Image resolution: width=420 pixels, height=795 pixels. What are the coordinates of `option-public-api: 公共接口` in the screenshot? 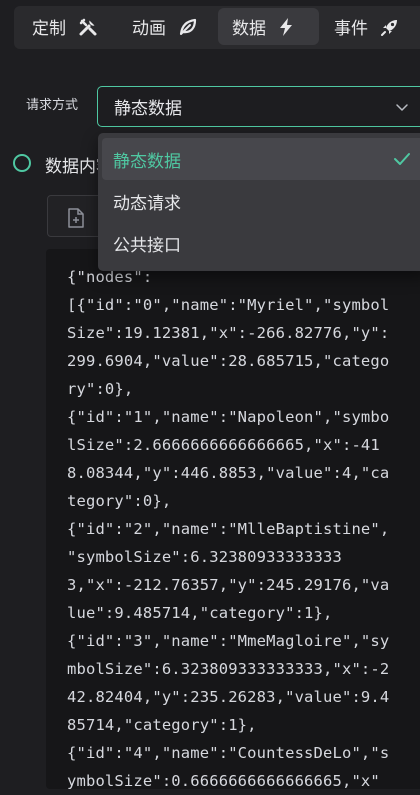 It's located at (261, 243).